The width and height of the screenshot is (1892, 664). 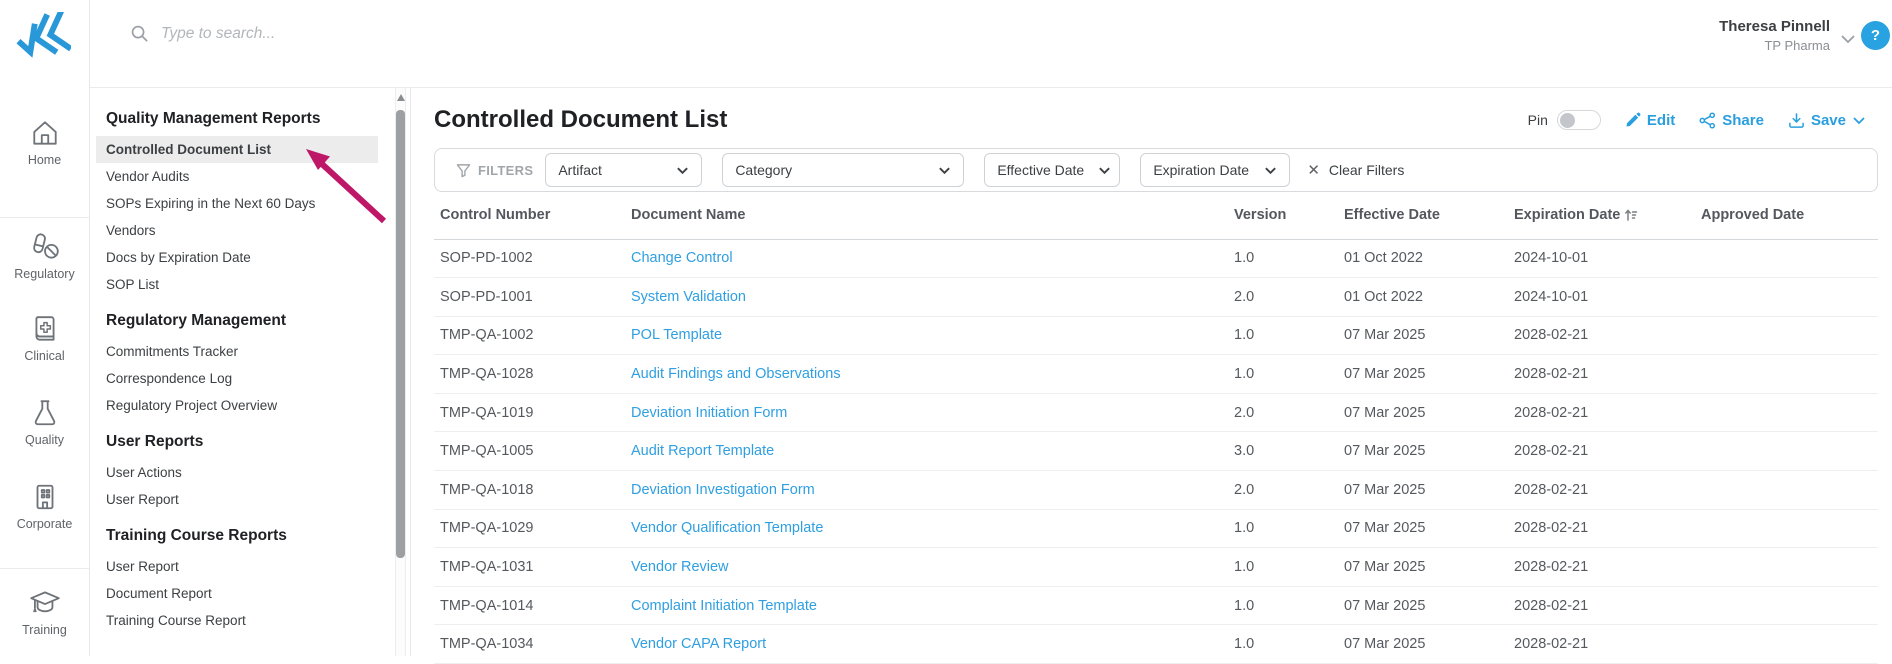 I want to click on share-button: Share, so click(x=1731, y=120).